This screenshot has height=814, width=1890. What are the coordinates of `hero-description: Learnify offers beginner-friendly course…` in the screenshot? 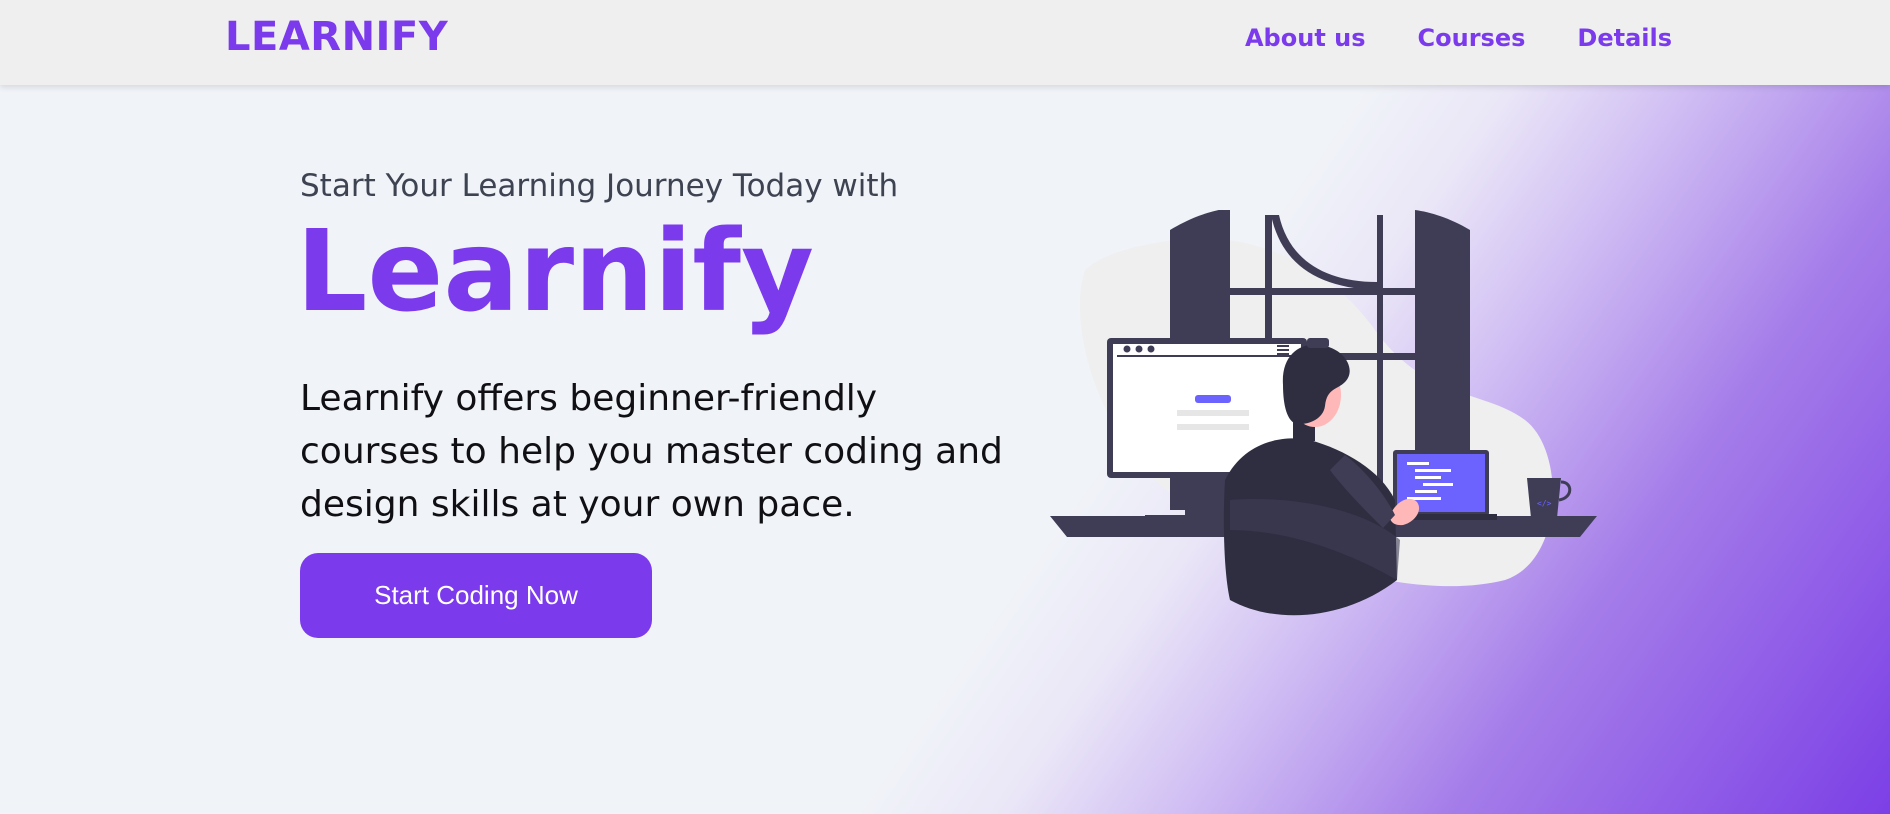 It's located at (651, 451).